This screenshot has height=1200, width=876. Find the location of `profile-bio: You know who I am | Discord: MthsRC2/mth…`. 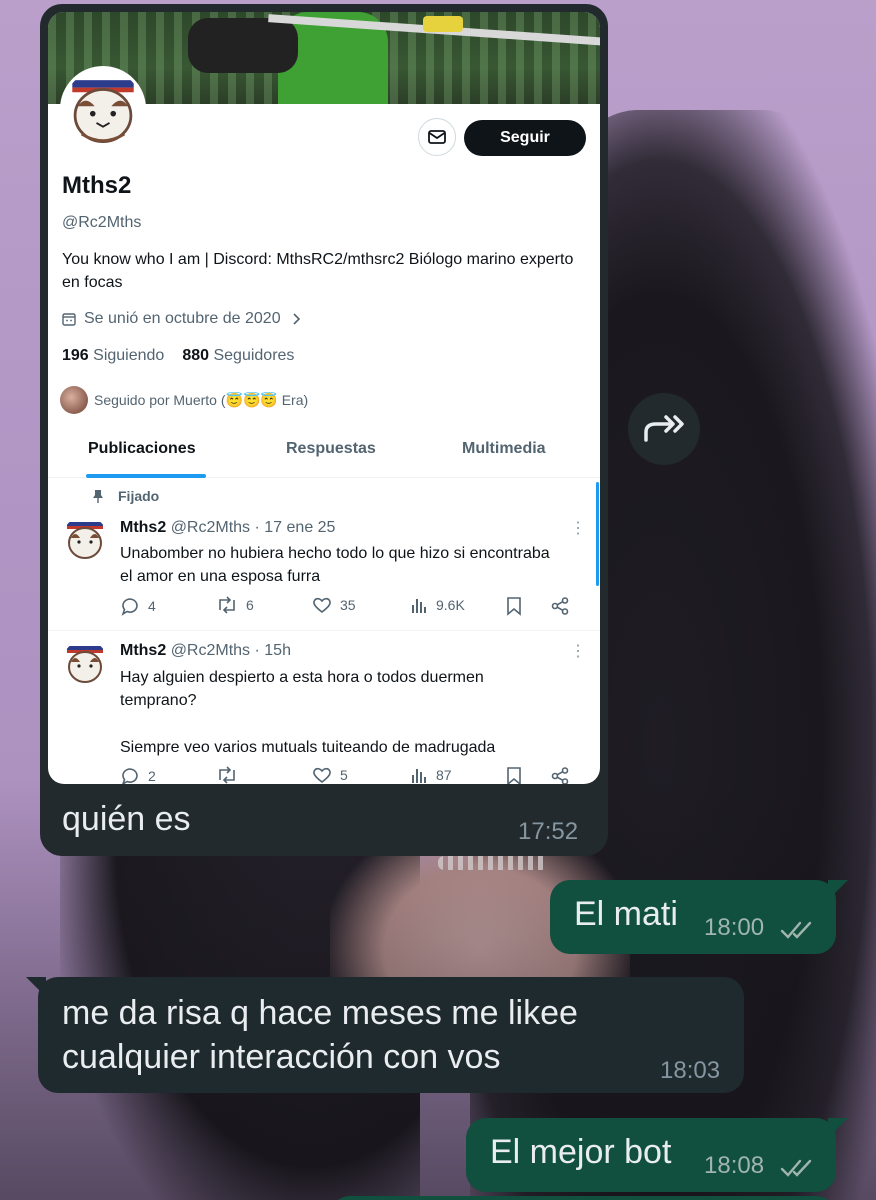

profile-bio: You know who I am | Discord: MthsRC2/mth… is located at coordinates (318, 271).